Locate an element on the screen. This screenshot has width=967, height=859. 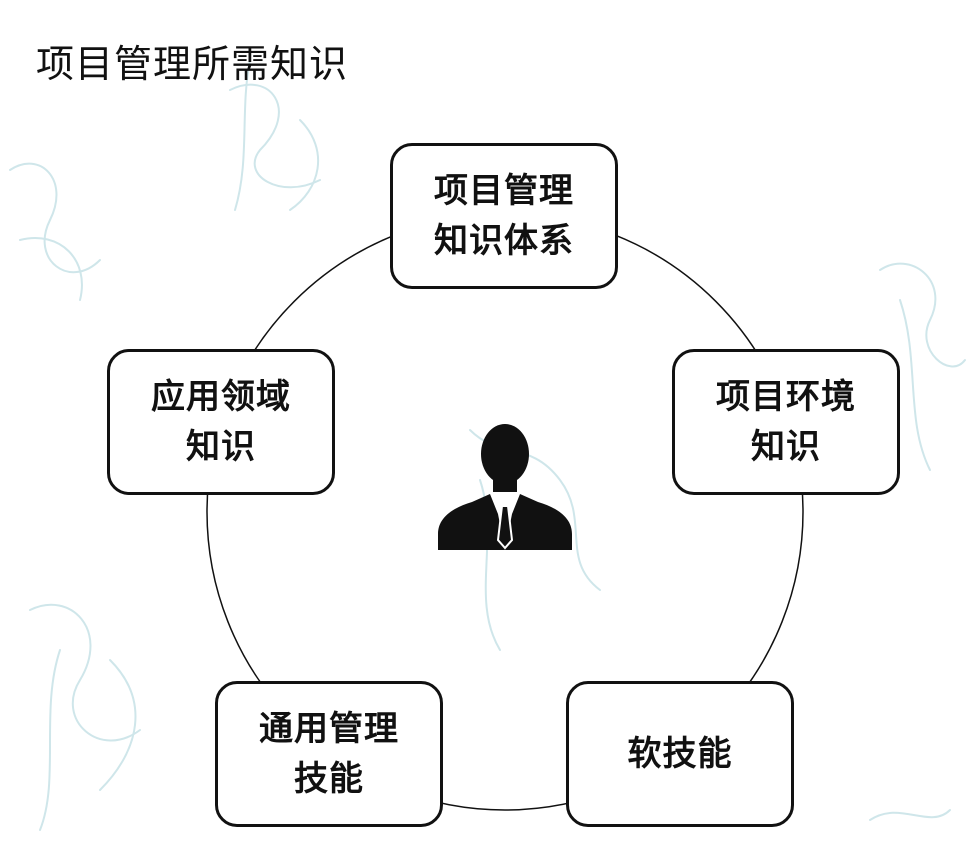
node-general-management: 通用管理 技能 is located at coordinates (329, 754).